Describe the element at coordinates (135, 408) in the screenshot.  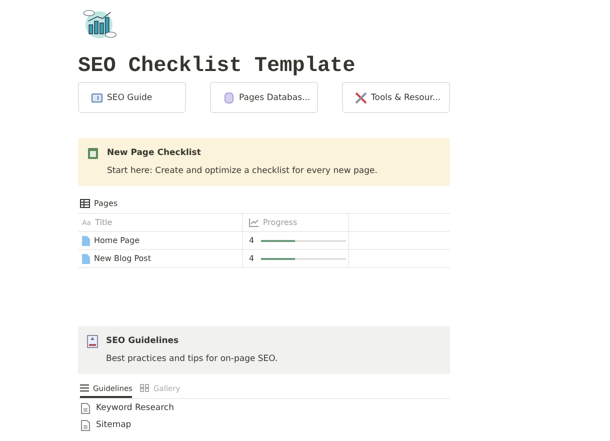
I see `guideline-link: Keyword Research` at that location.